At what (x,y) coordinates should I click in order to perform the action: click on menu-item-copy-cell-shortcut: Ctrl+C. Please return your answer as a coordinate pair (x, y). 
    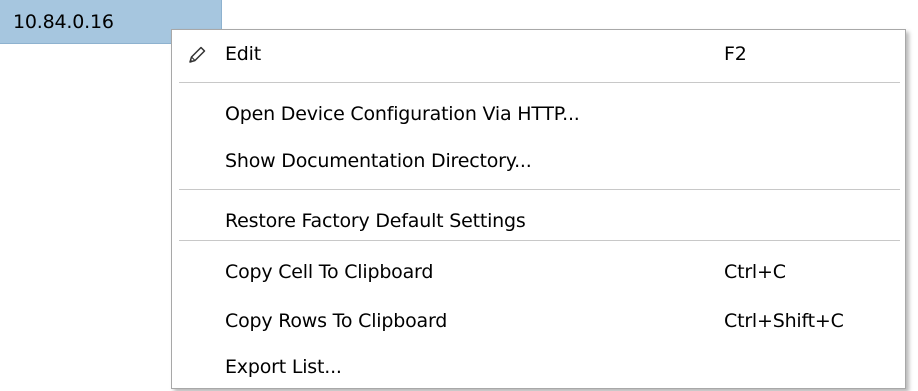
    Looking at the image, I should click on (755, 272).